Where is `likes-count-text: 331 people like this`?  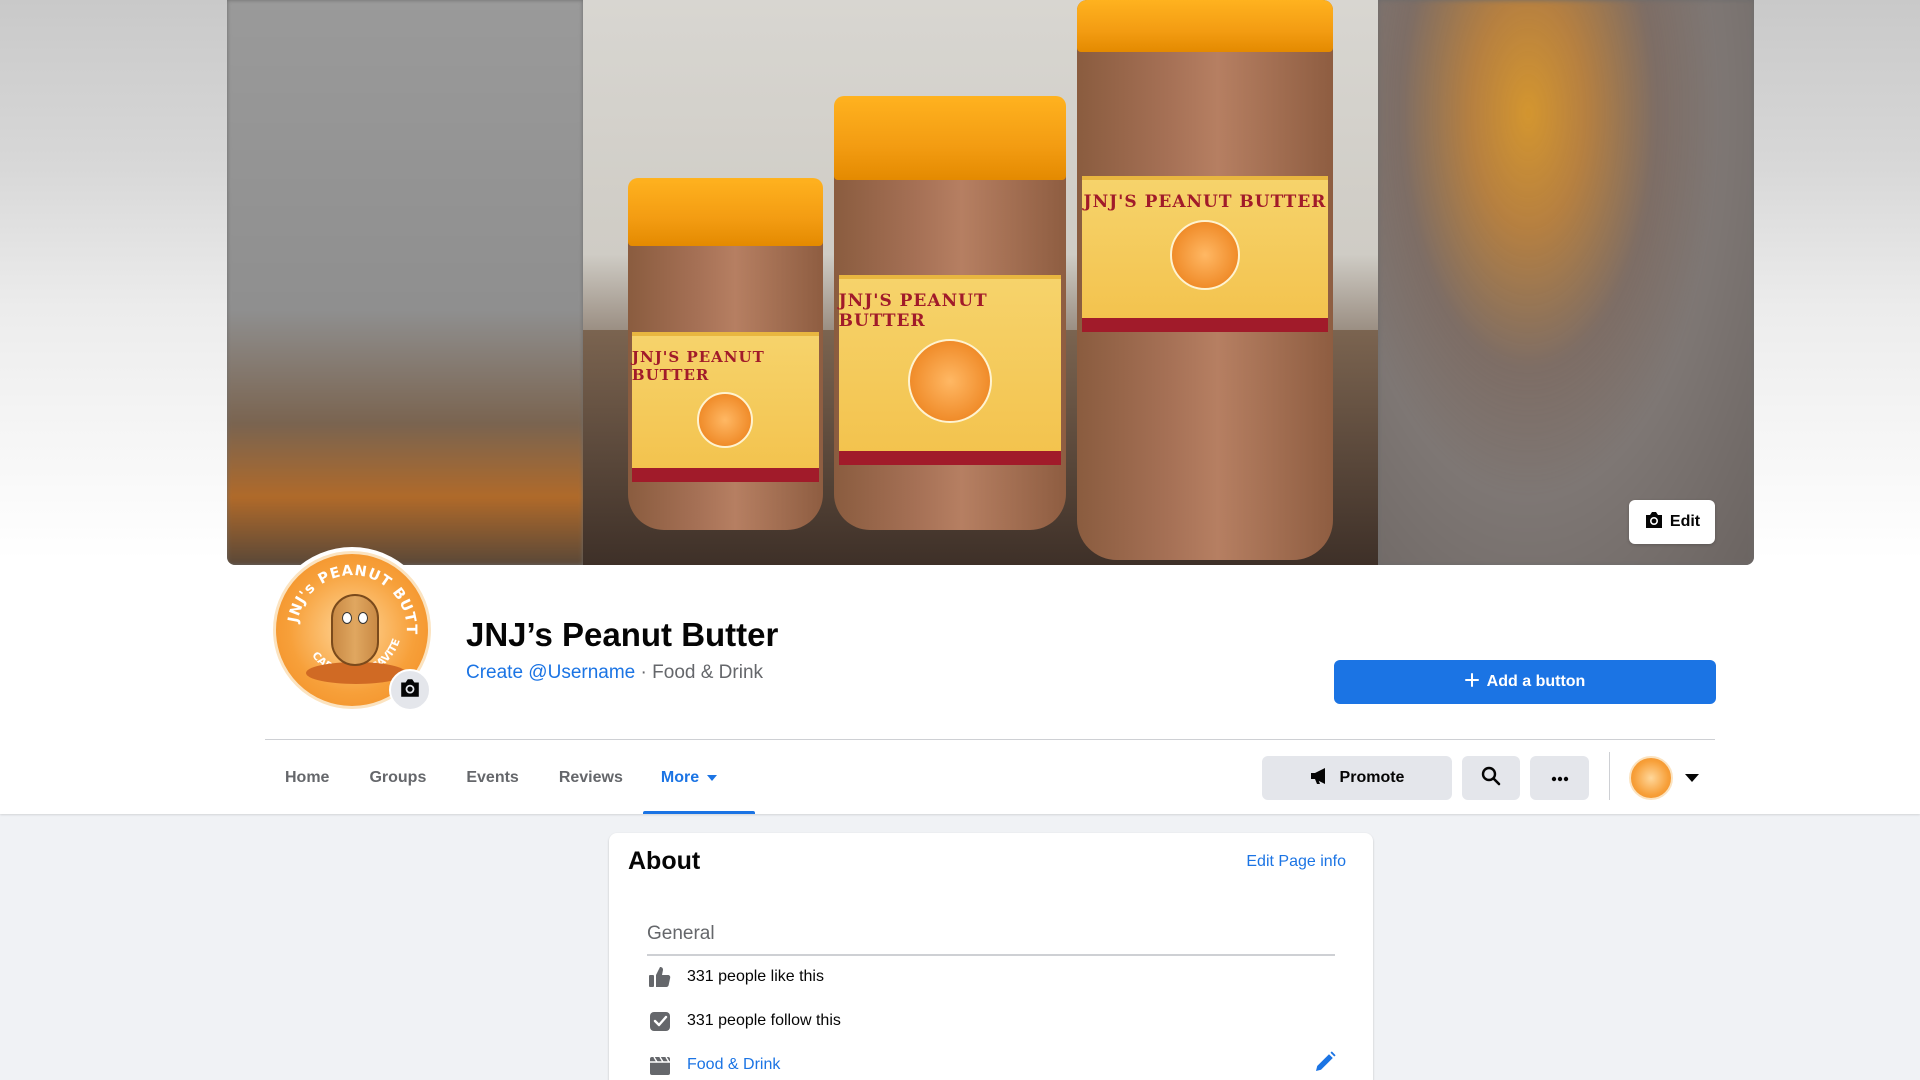 likes-count-text: 331 people like this is located at coordinates (755, 976).